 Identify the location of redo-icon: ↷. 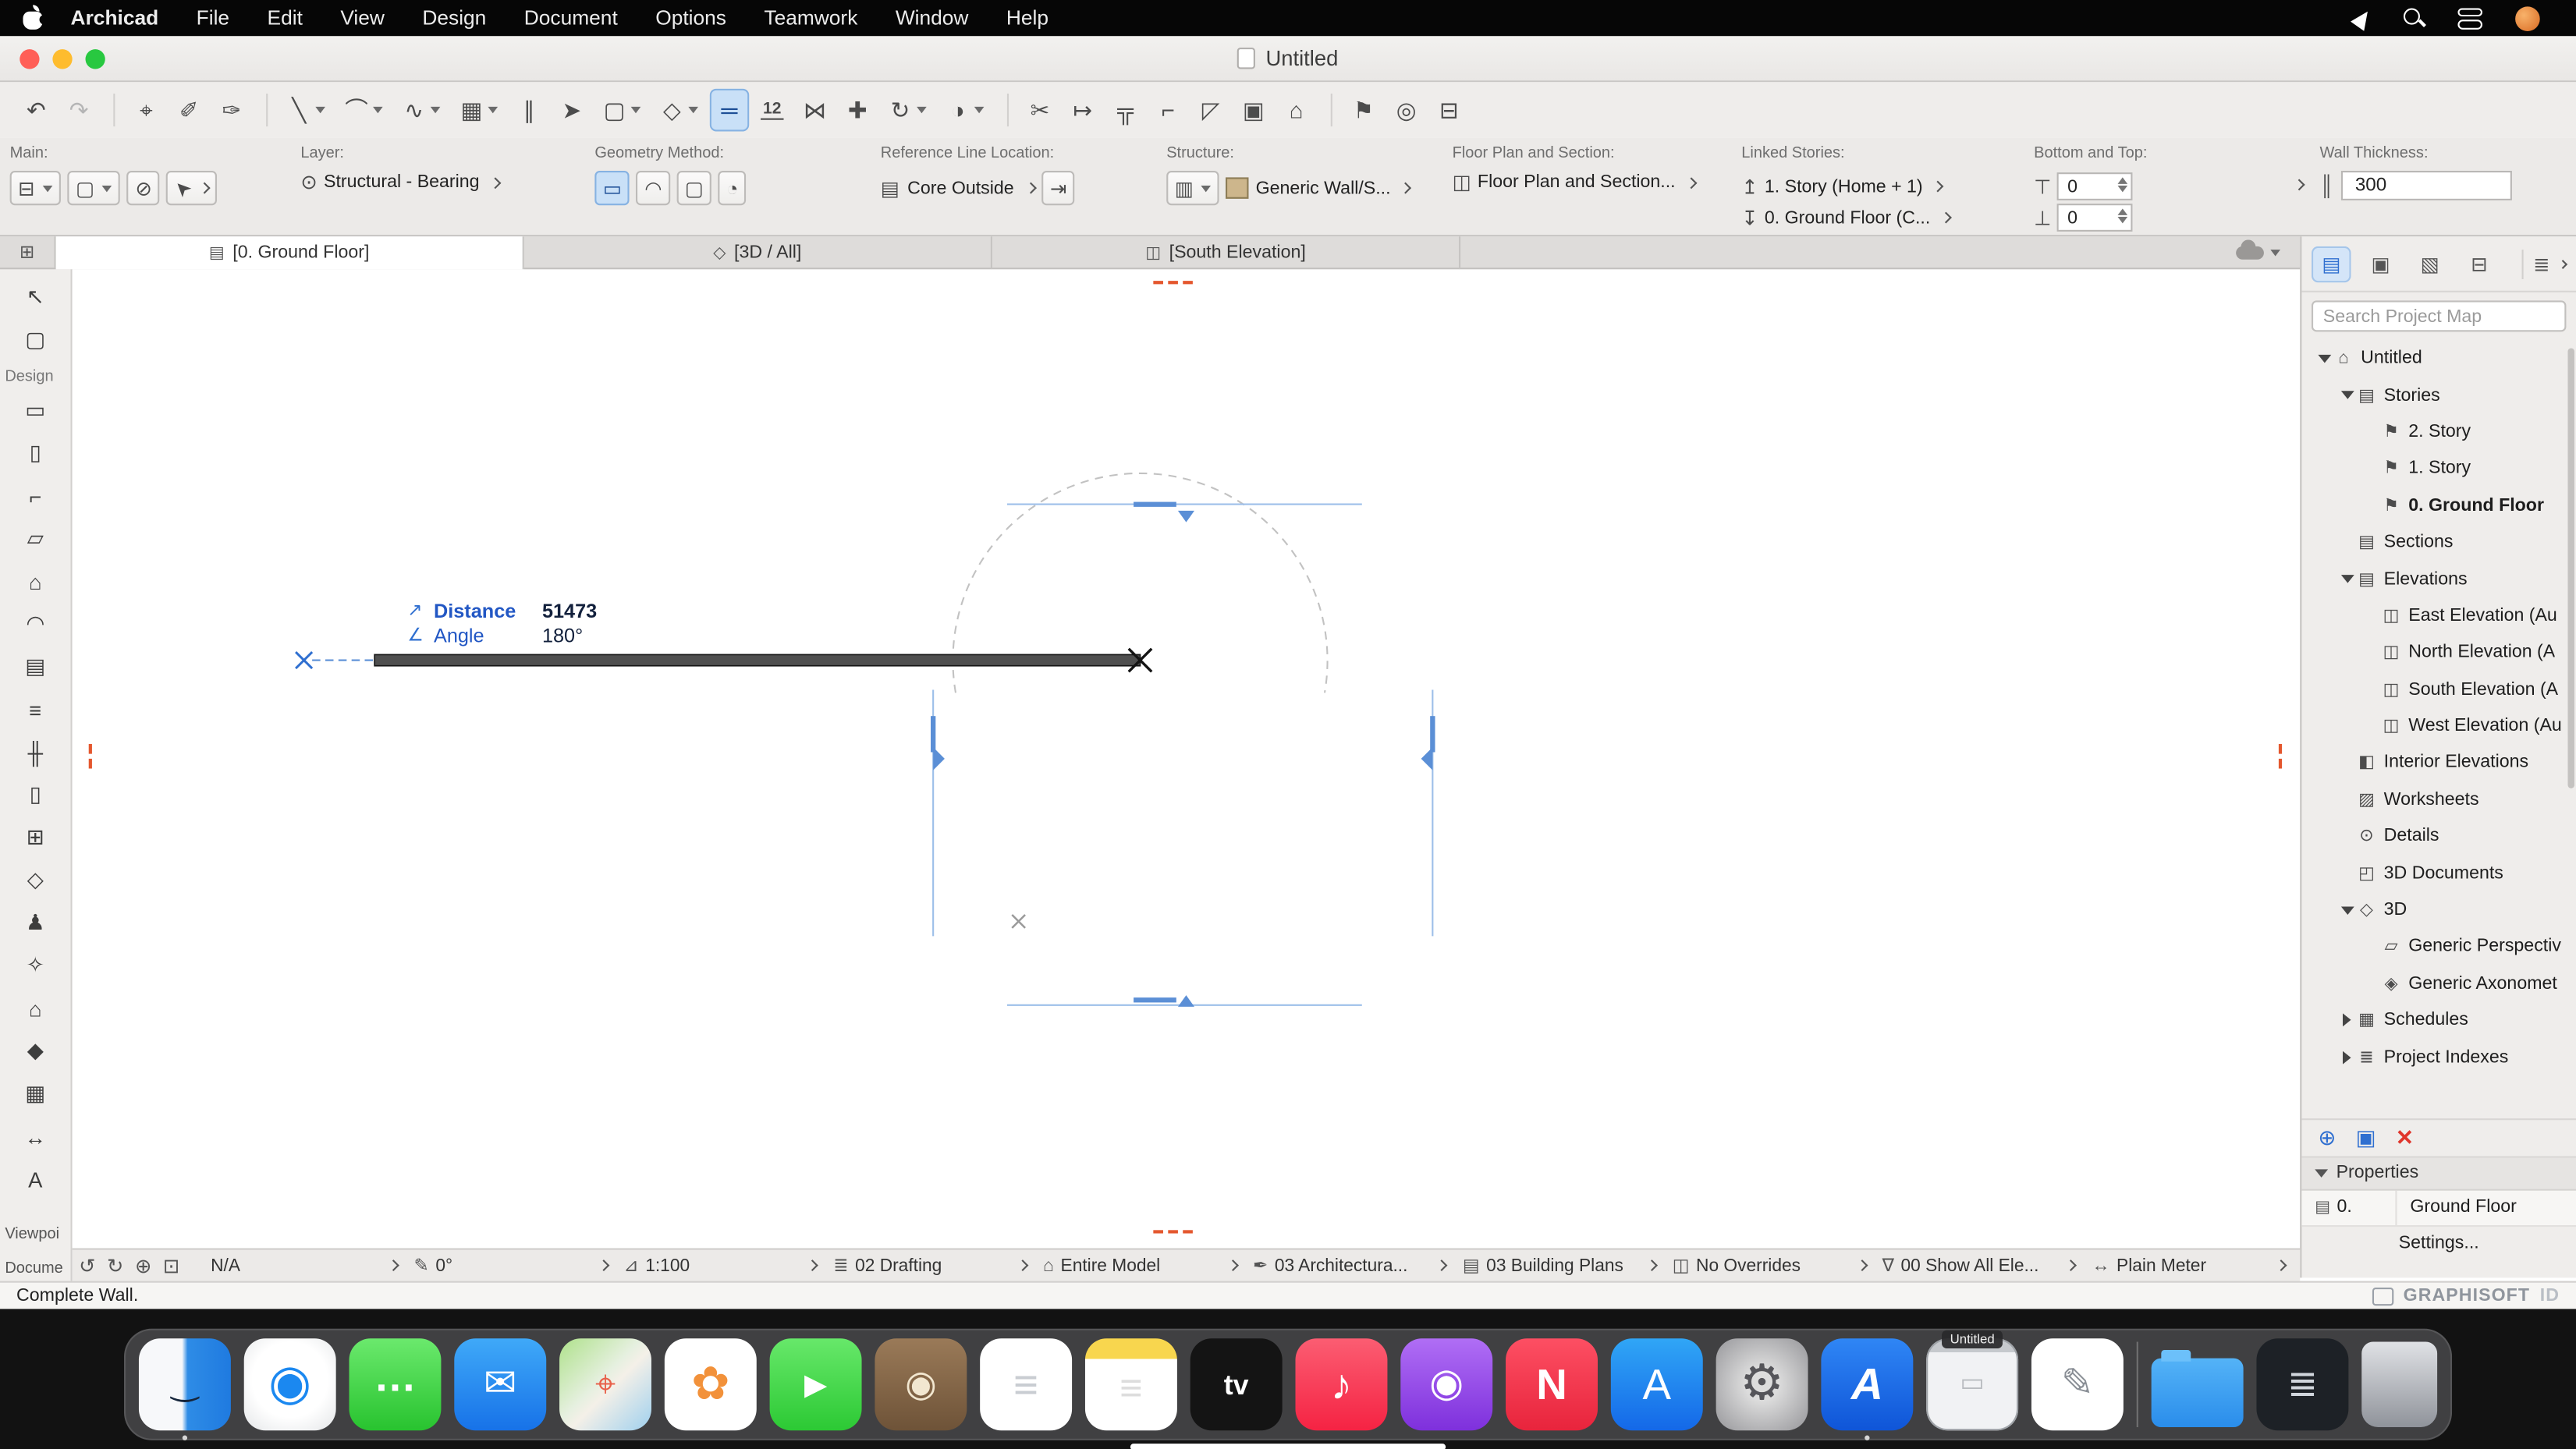
(79, 110).